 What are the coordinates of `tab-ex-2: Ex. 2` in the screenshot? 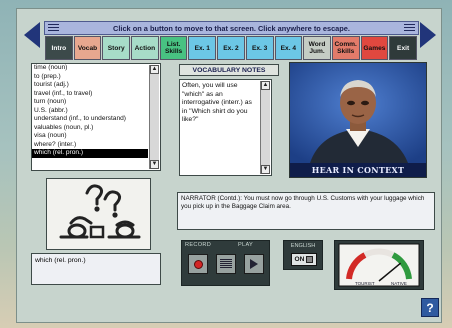 It's located at (231, 48).